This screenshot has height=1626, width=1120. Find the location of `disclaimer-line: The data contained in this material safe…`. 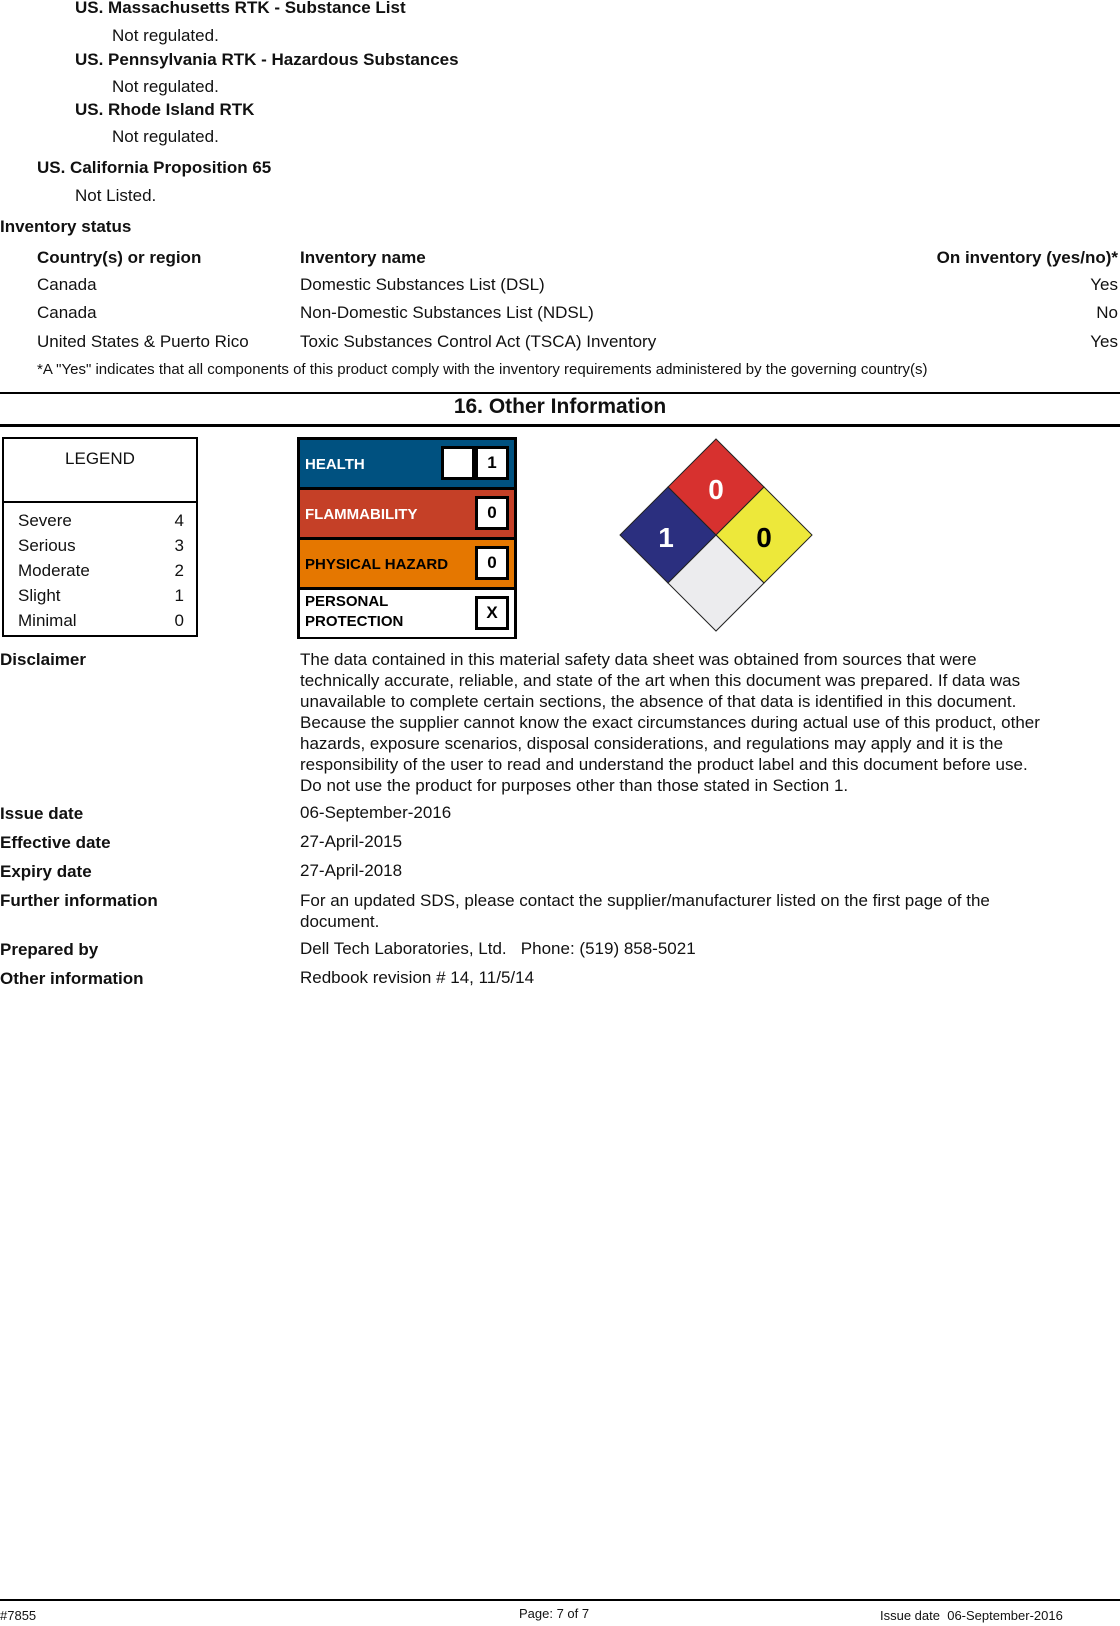

disclaimer-line: The data contained in this material safe… is located at coordinates (638, 659).